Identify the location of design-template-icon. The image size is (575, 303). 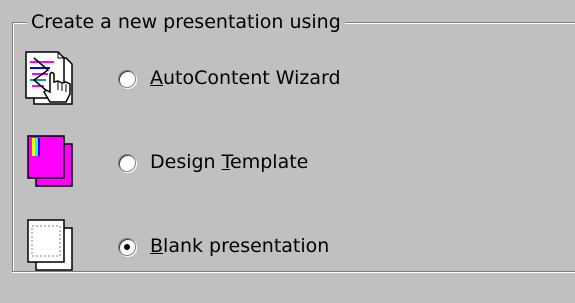
(60, 162).